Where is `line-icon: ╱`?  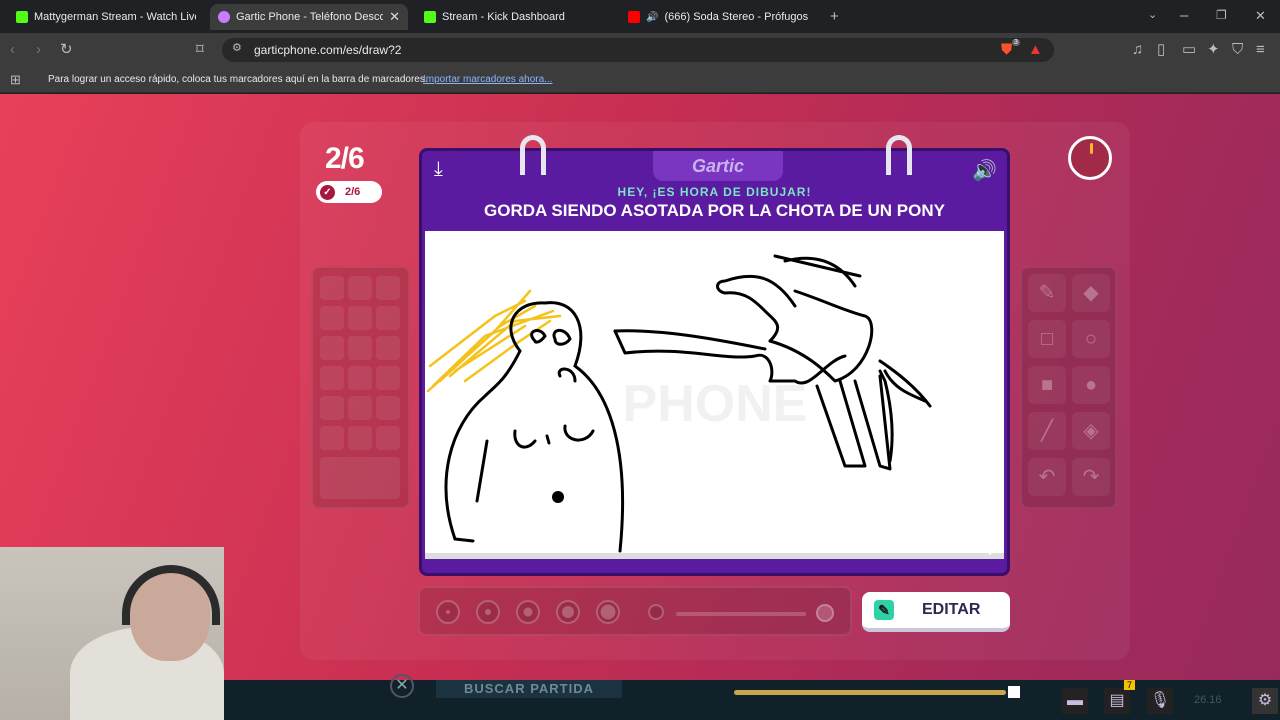 line-icon: ╱ is located at coordinates (1047, 431).